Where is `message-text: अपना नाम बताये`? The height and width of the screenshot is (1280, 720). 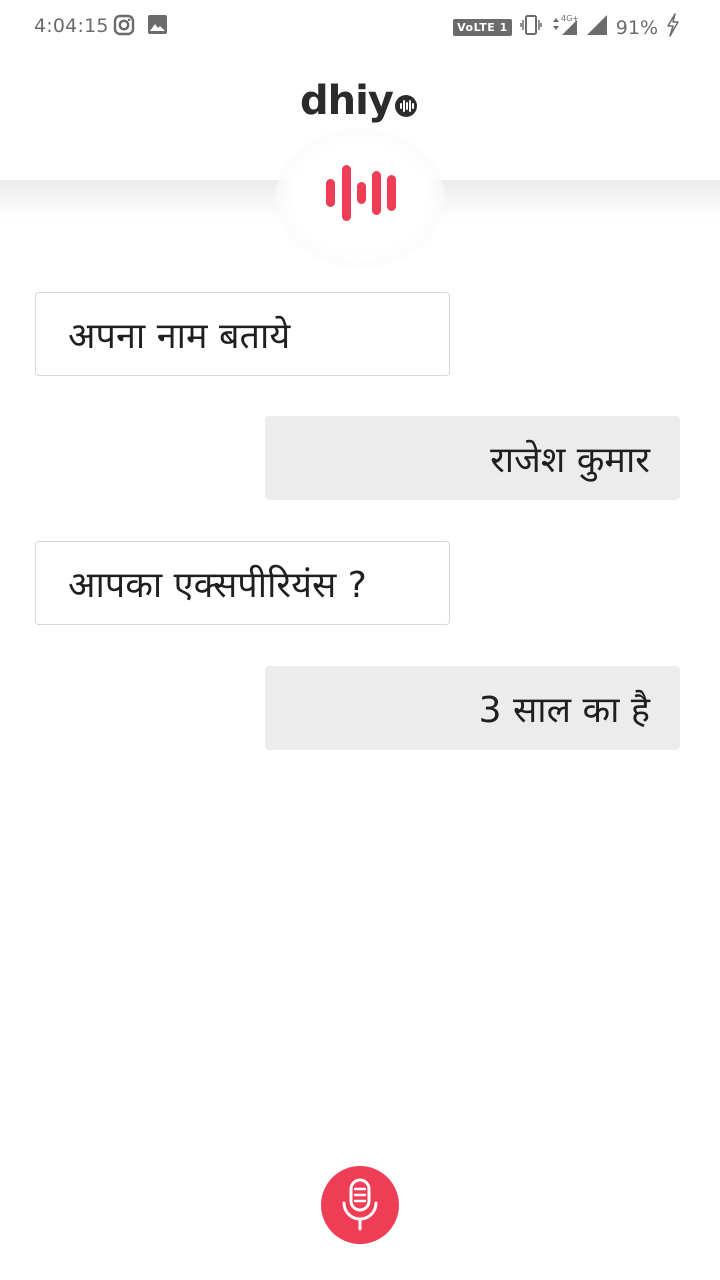 message-text: अपना नाम बताये is located at coordinates (179, 336).